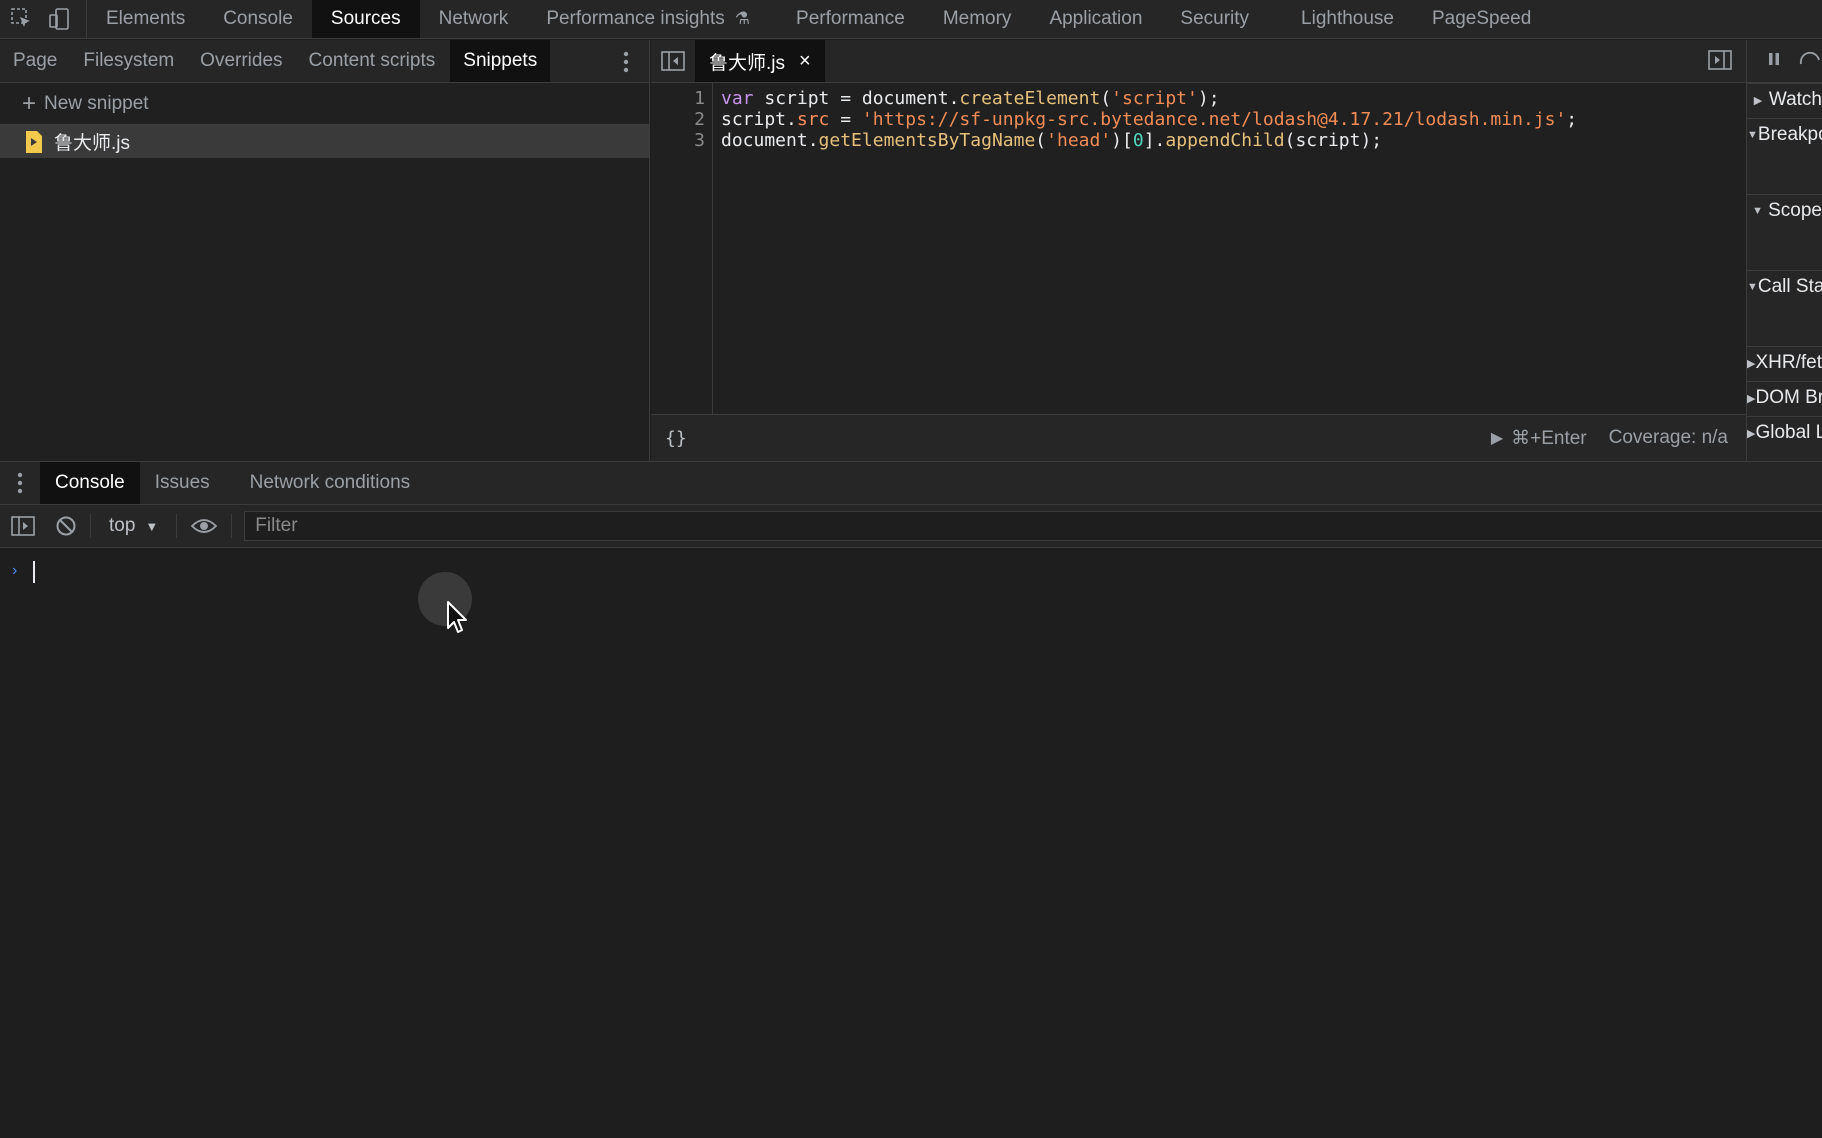 The image size is (1822, 1138). Describe the element at coordinates (324, 141) in the screenshot. I see `snippet-file-item: 鲁大师.js` at that location.